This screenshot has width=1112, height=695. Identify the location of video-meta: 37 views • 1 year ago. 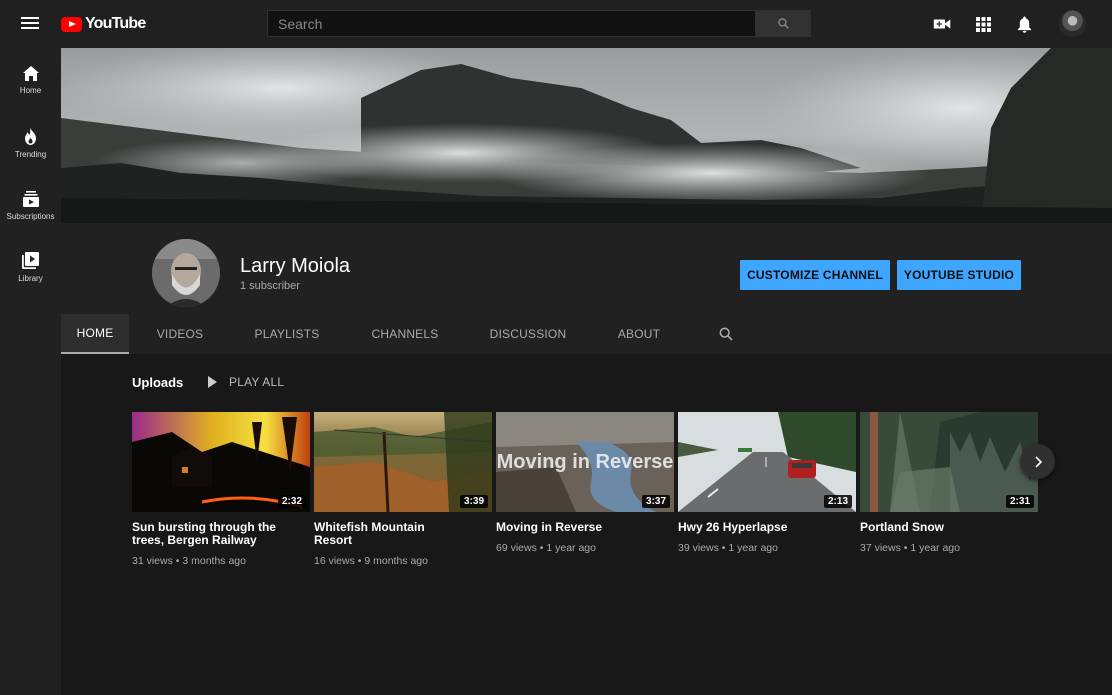
(910, 548).